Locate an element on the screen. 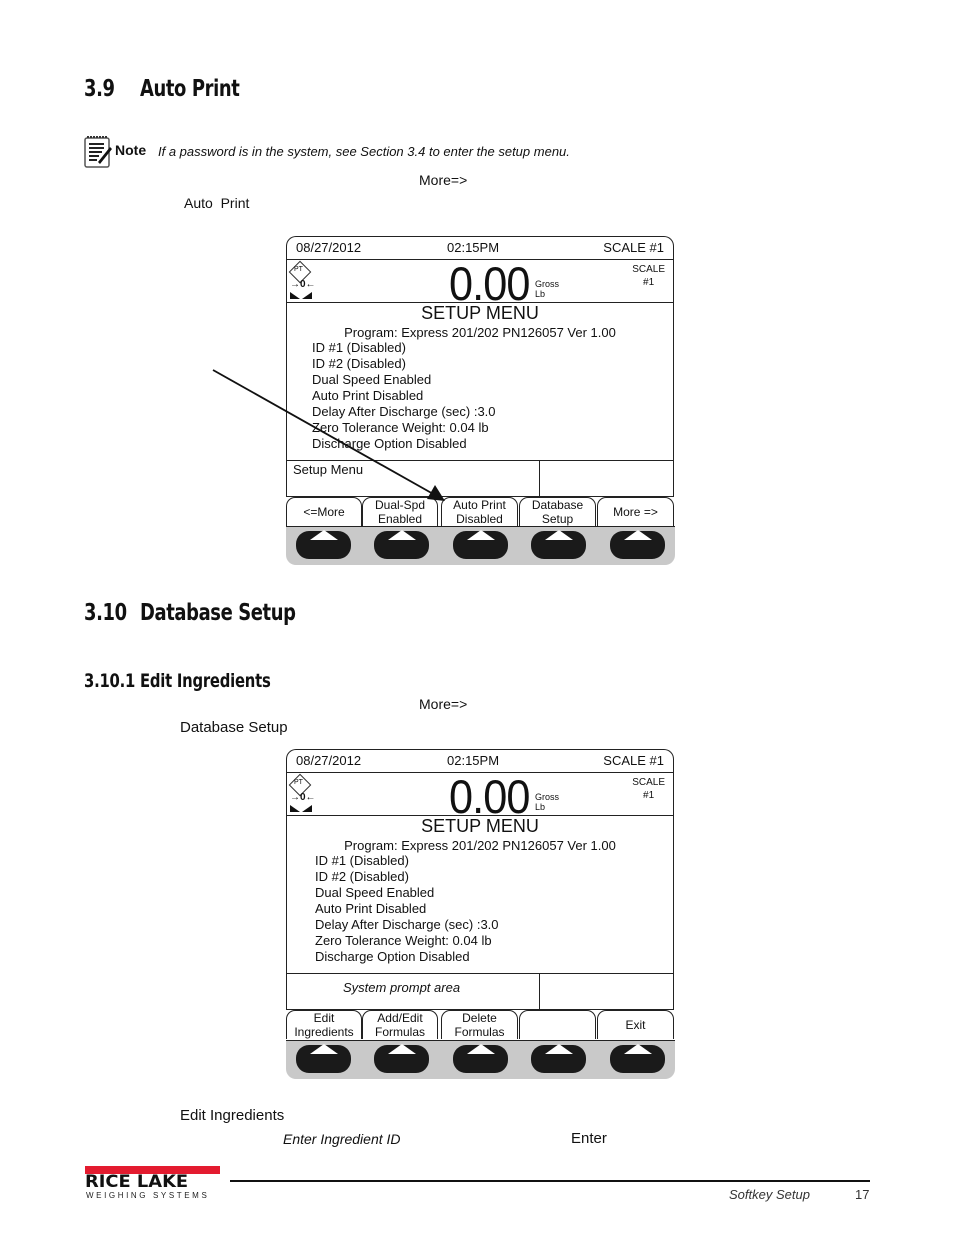 The image size is (954, 1235). softkey-label: Auto Print is located at coordinates (479, 505).